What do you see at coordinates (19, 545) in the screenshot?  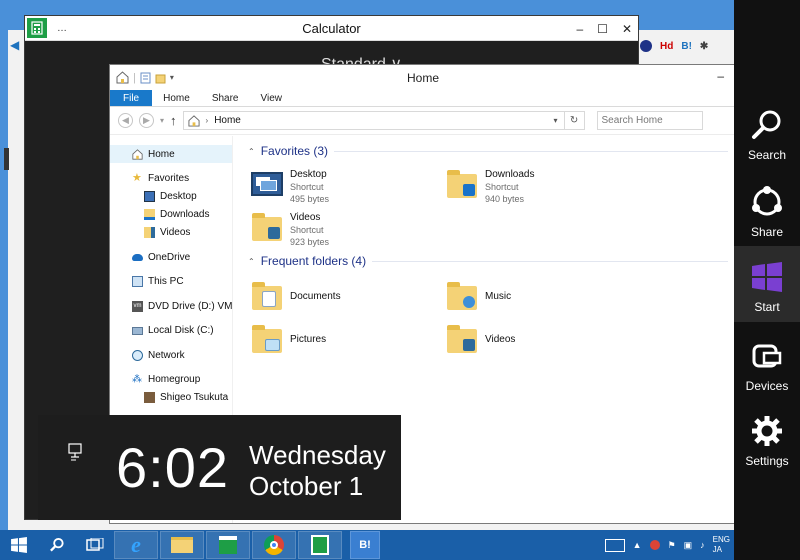 I see `start-button` at bounding box center [19, 545].